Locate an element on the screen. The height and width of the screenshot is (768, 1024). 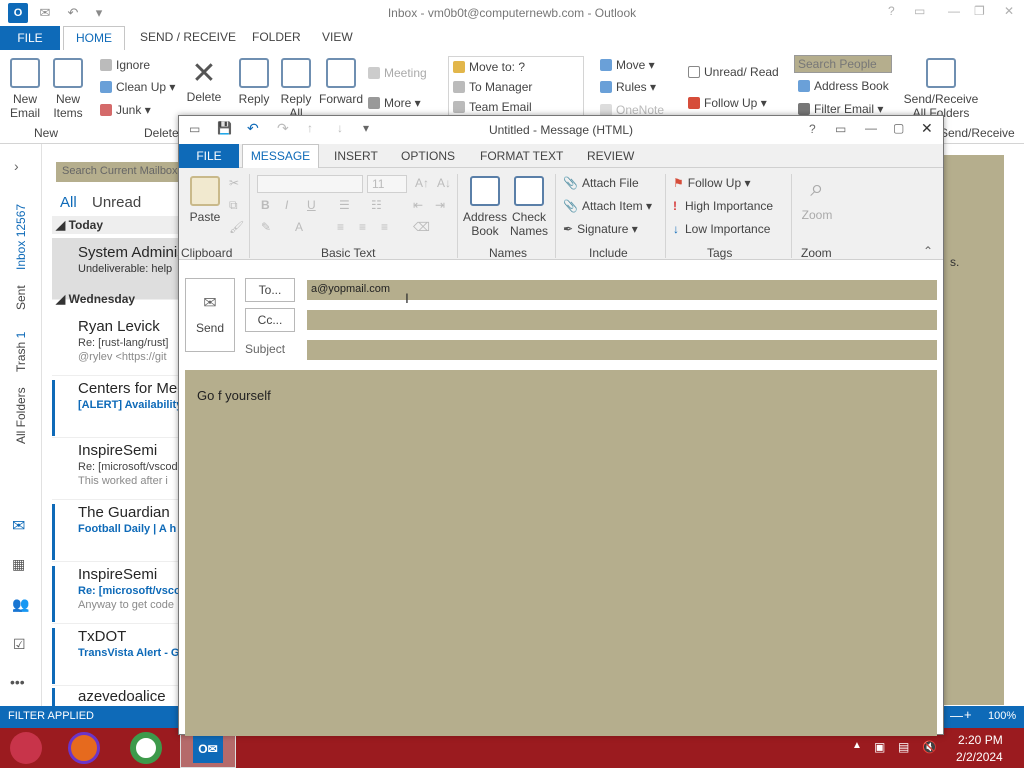
more-nav-icon: ••• is located at coordinates (17, 682).